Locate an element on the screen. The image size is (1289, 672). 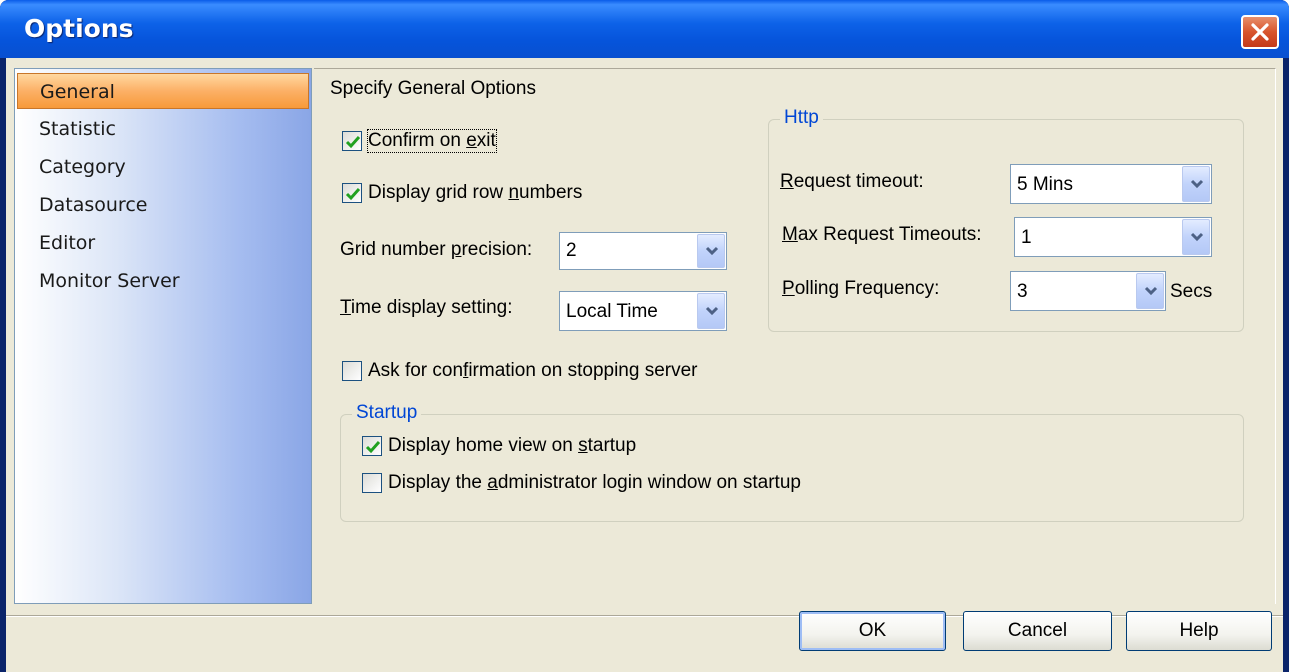
select-value: 5 Mins is located at coordinates (1045, 184).